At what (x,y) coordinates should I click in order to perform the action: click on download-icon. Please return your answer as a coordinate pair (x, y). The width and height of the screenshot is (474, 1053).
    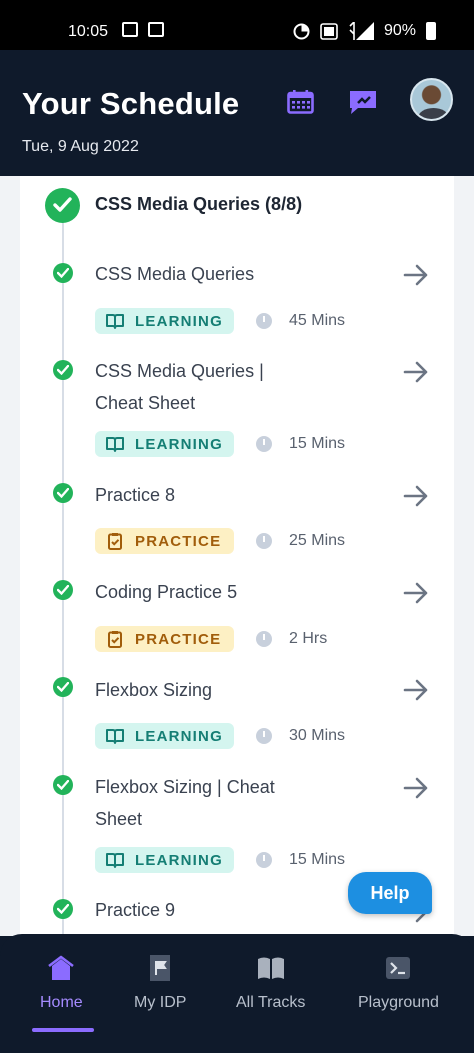
    Looking at the image, I should click on (156, 29).